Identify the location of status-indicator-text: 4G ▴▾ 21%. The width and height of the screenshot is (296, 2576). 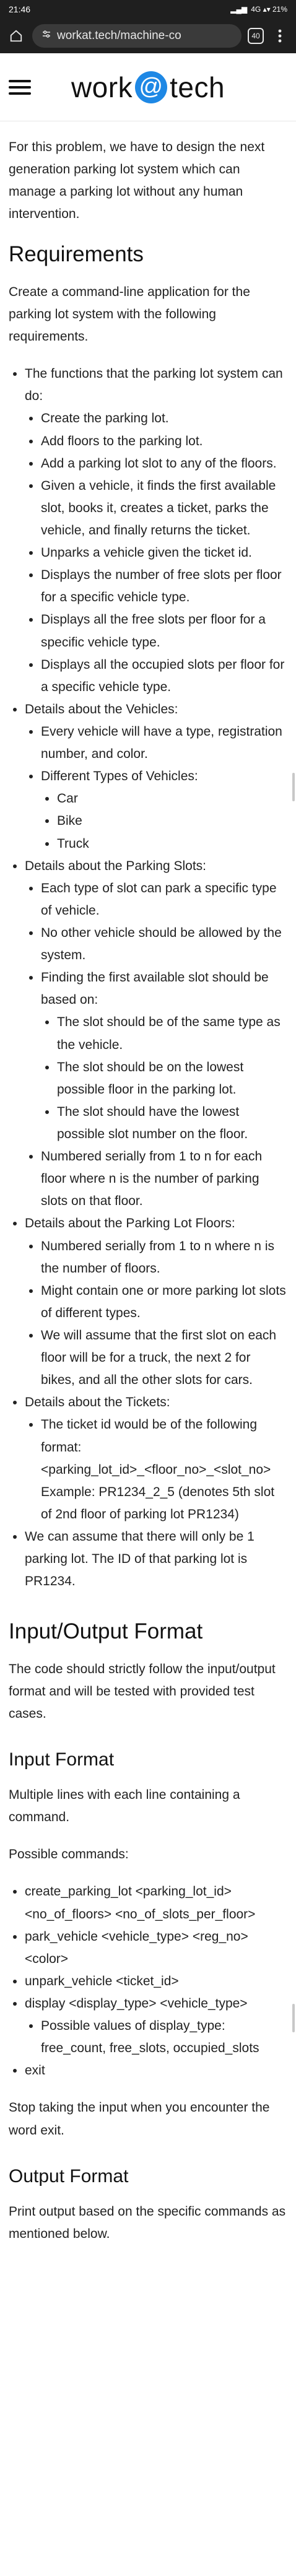
(269, 9).